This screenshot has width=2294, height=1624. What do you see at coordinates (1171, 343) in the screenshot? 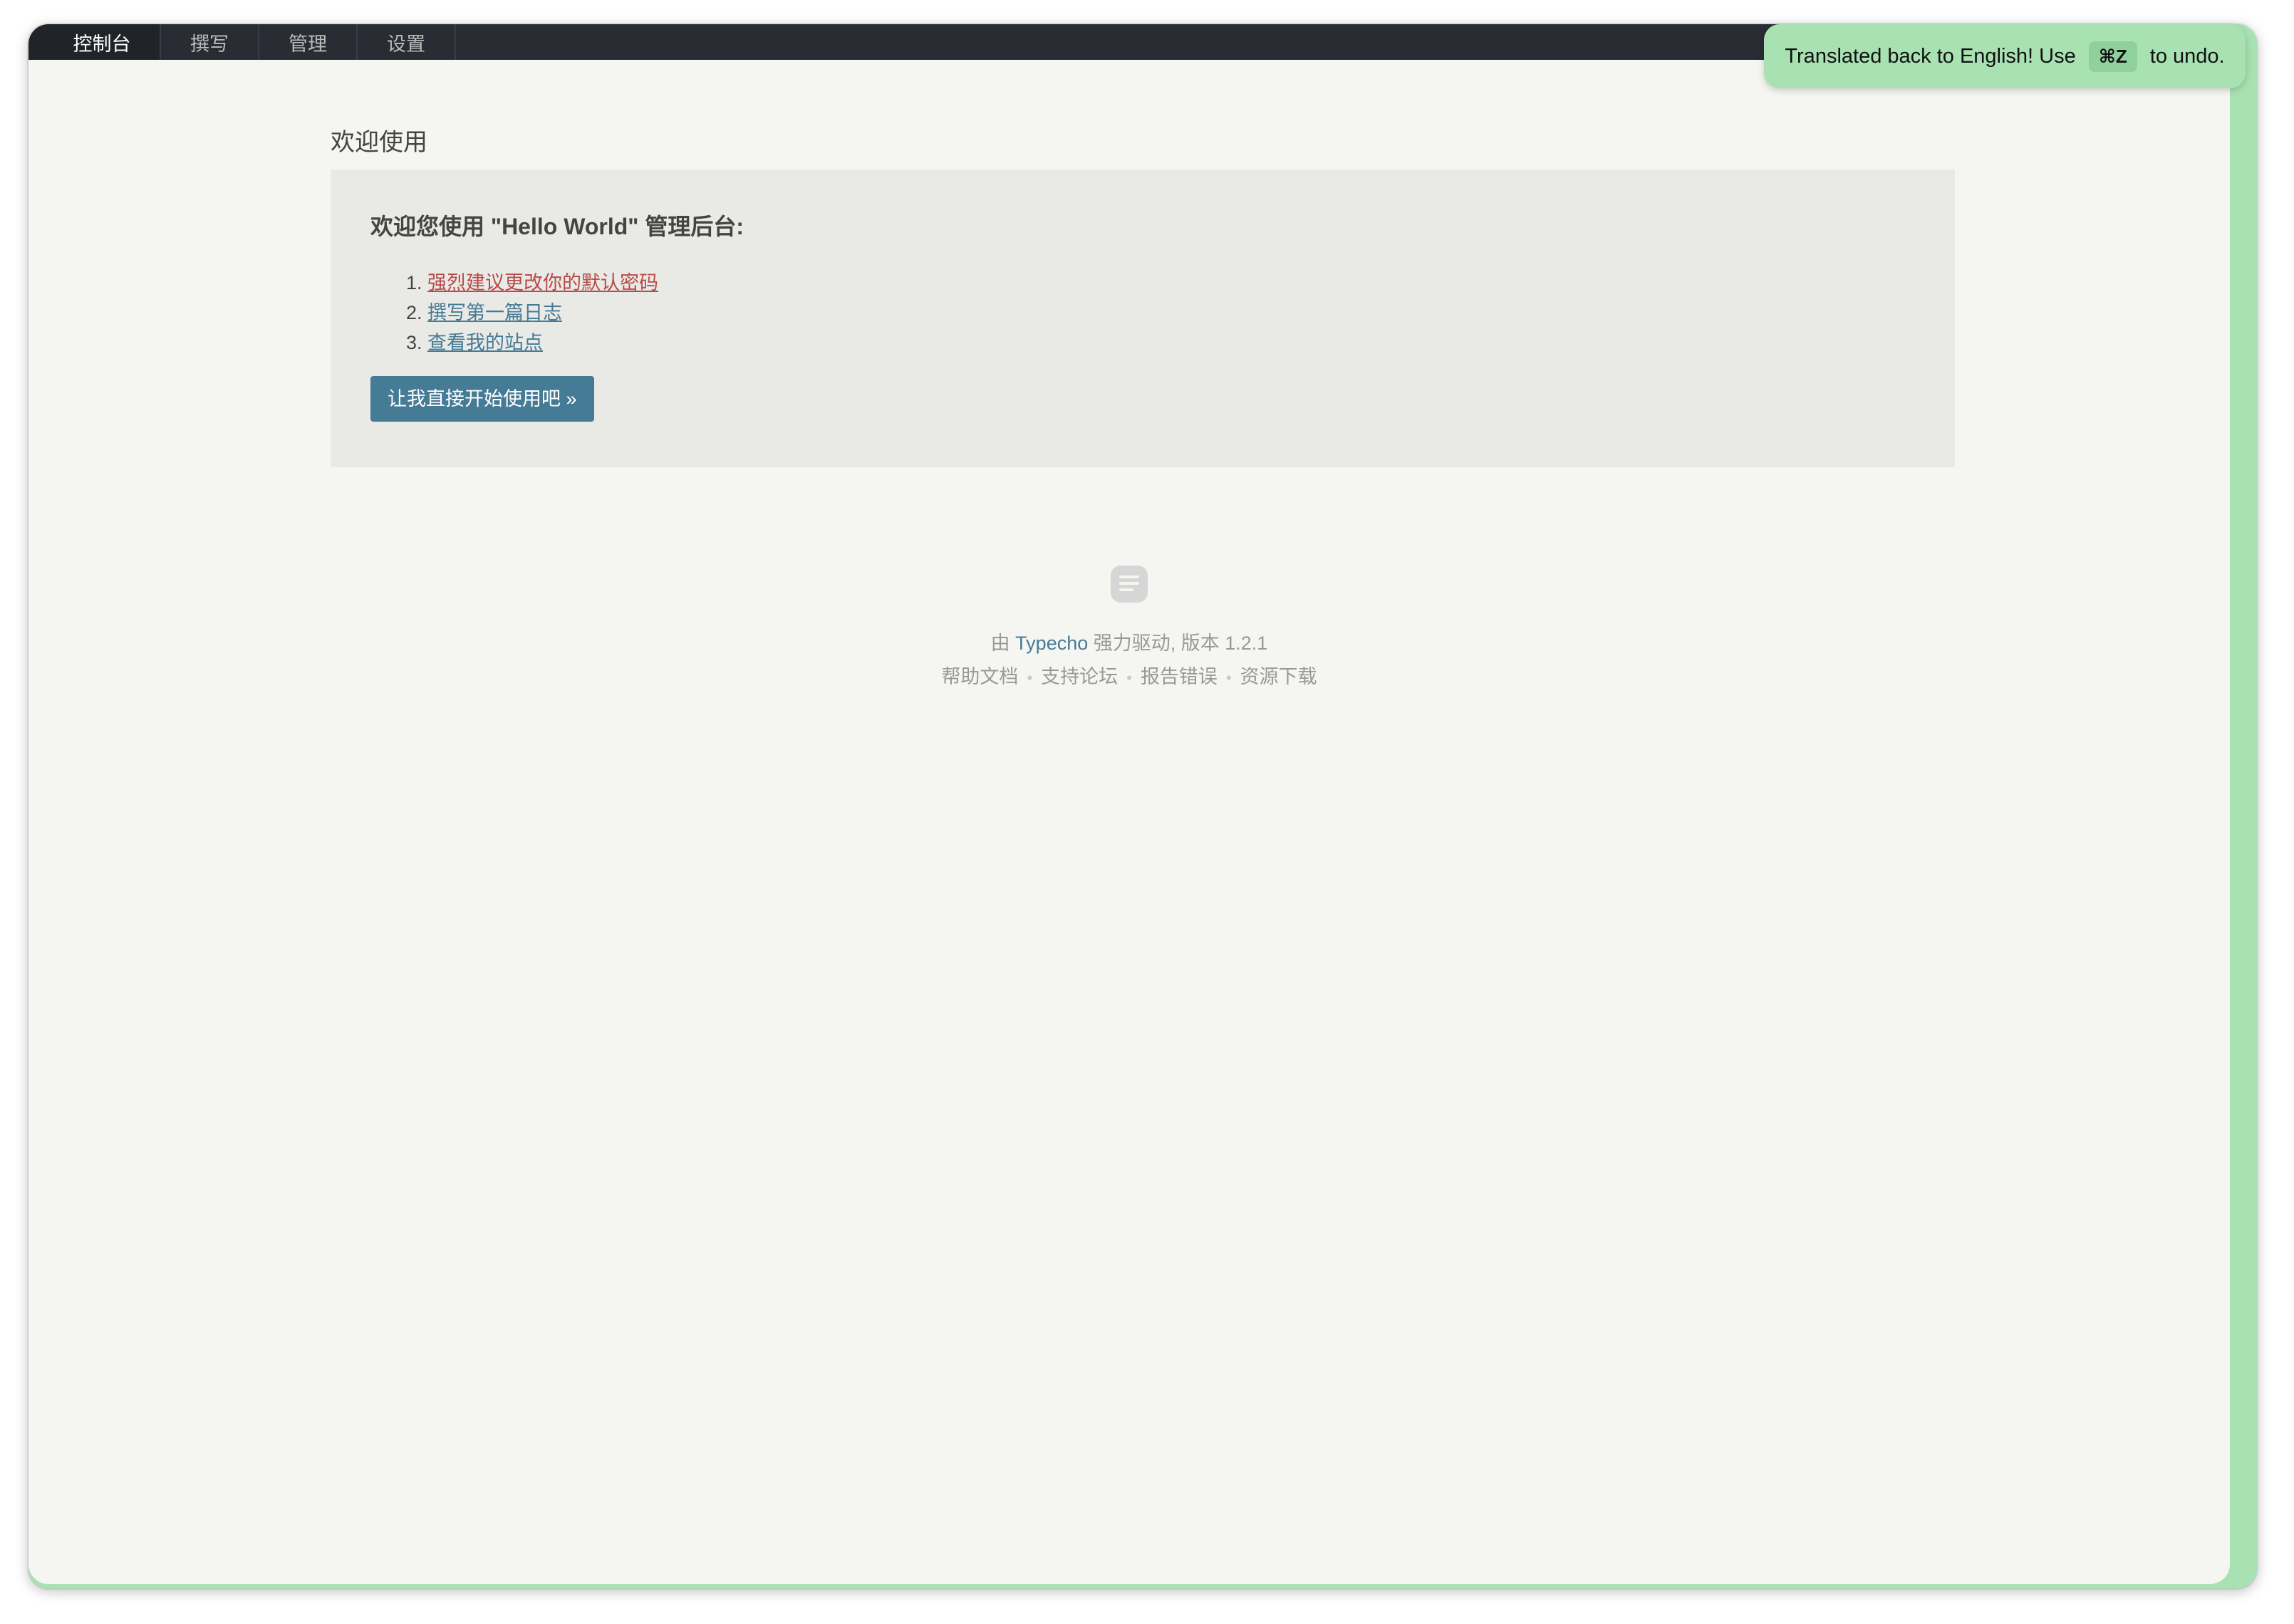
I see `step-item: 查看我的站点` at bounding box center [1171, 343].